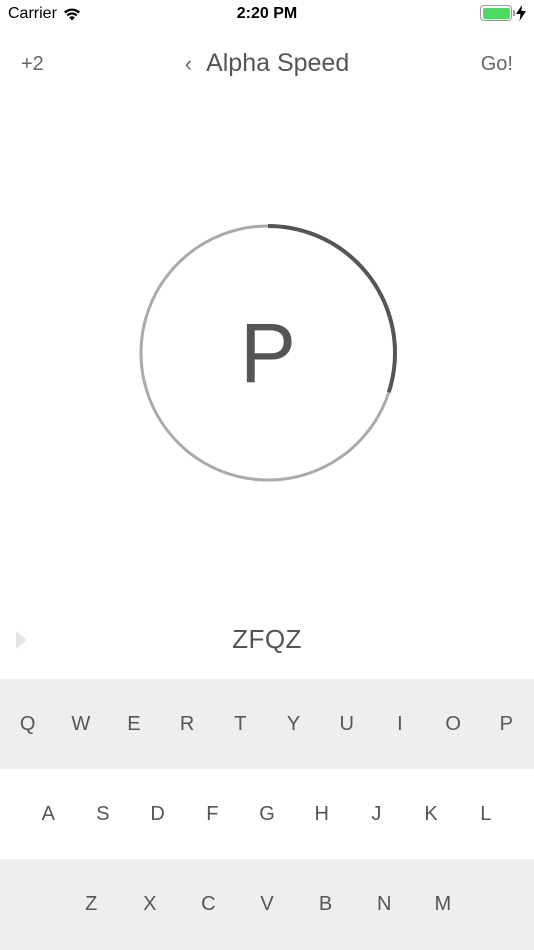 This screenshot has width=534, height=950. What do you see at coordinates (187, 724) in the screenshot?
I see `key-r: R` at bounding box center [187, 724].